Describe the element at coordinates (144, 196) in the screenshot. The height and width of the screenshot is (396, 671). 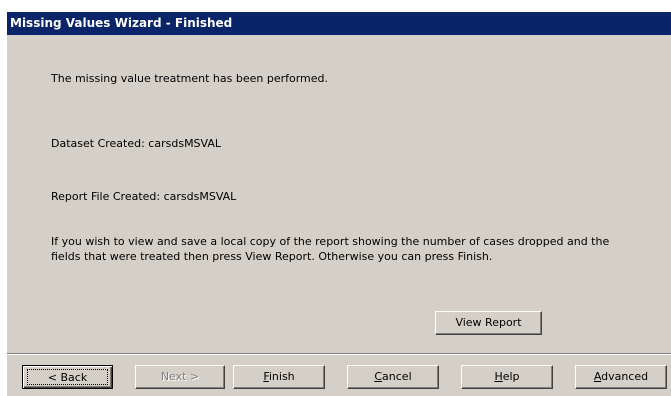
I see `report-file-created-label: Report File Created: carsdsMSVAL` at that location.